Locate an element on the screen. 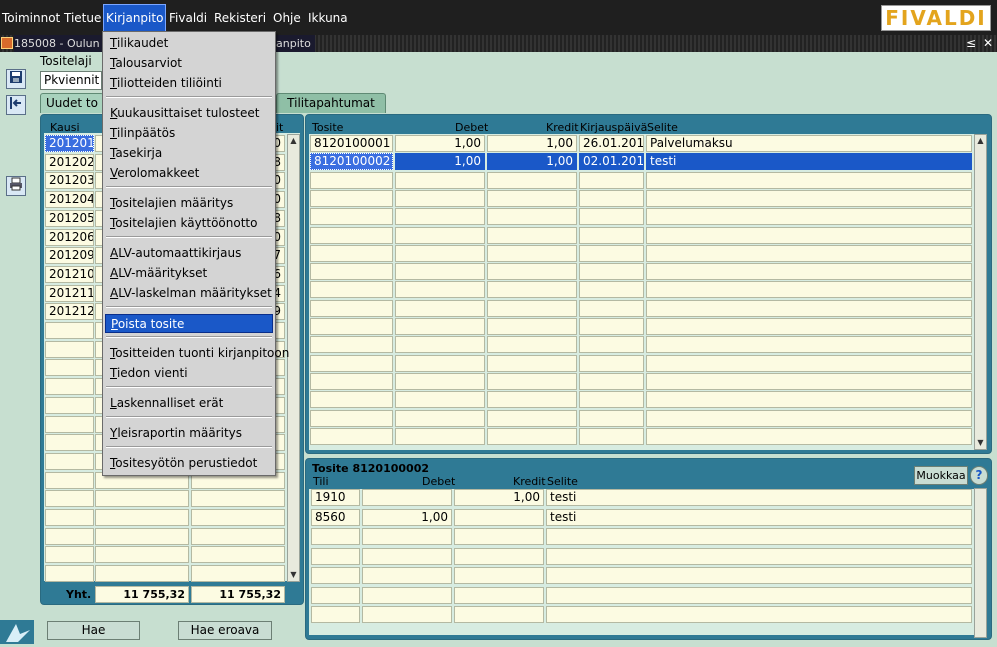 The height and width of the screenshot is (647, 997). tosite-paiva-cell: 02.01.2012 is located at coordinates (611, 161).